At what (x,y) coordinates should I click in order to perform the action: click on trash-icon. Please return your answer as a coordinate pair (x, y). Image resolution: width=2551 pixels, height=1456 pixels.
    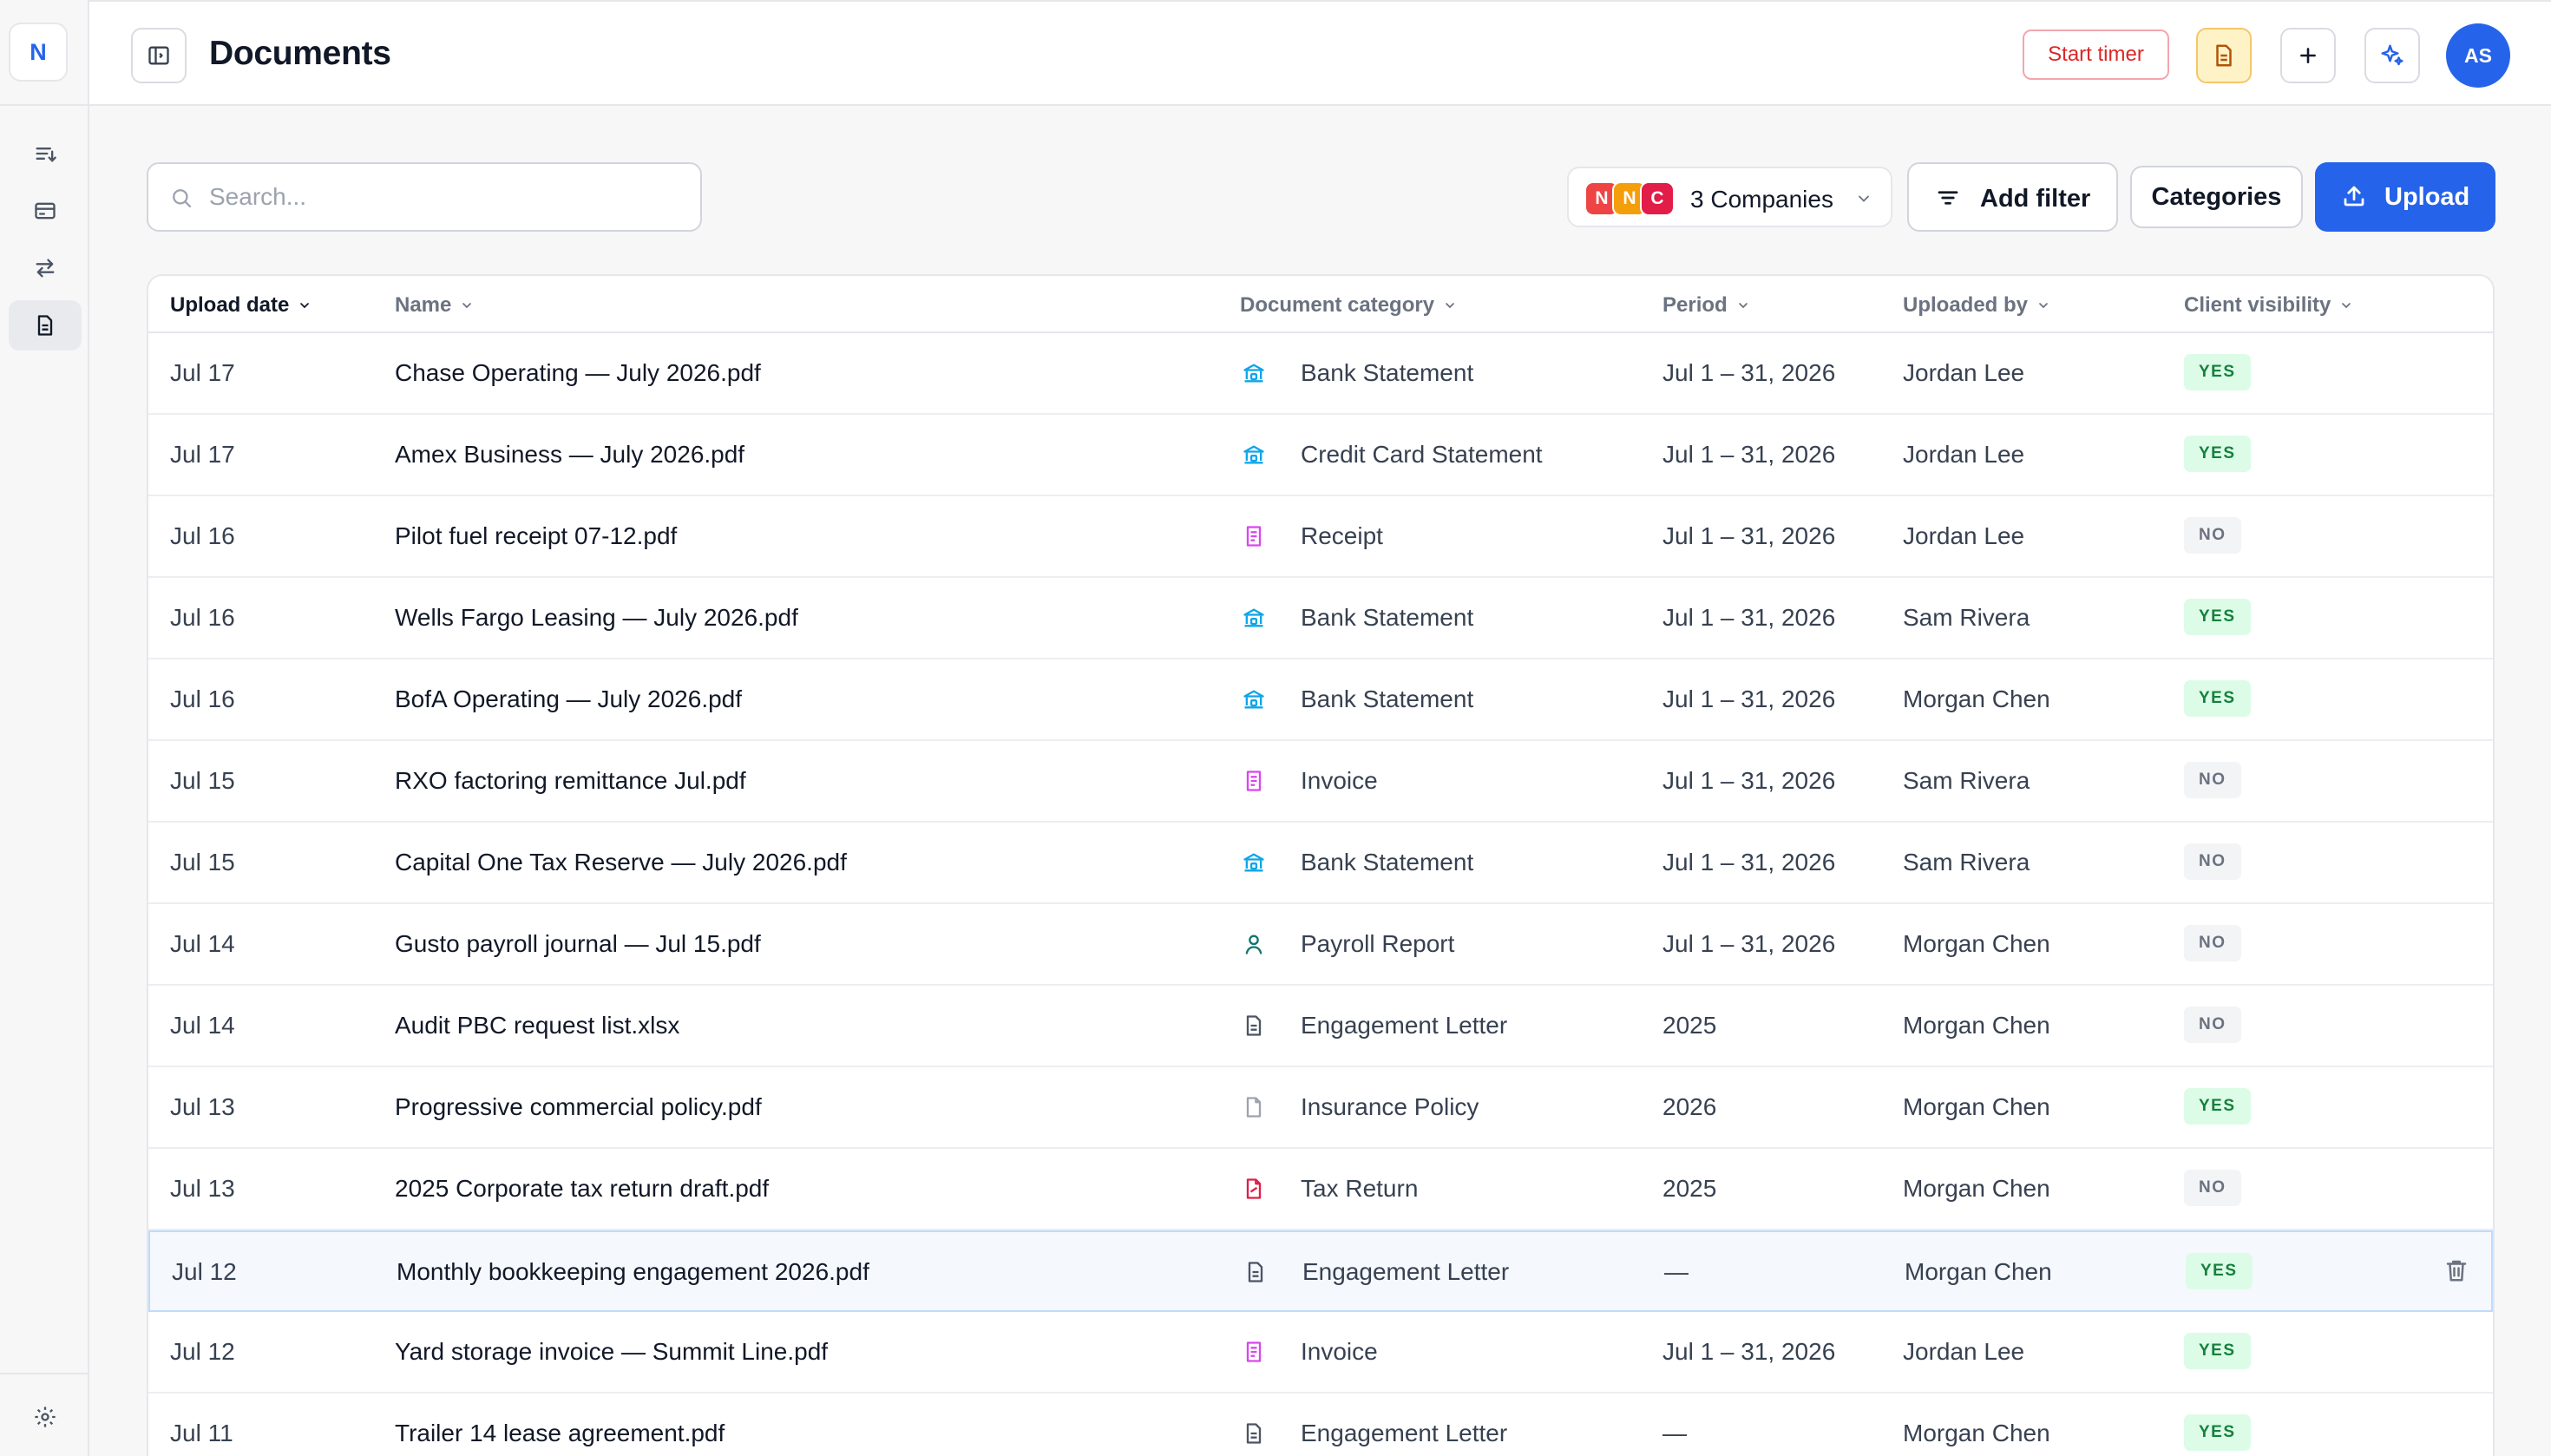
    Looking at the image, I should click on (2456, 1270).